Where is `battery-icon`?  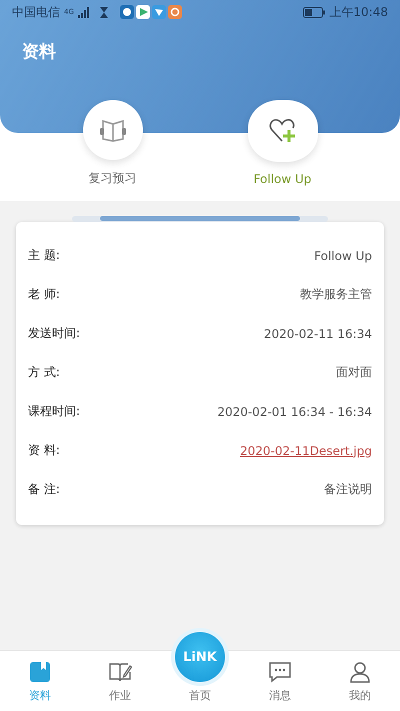
battery-icon is located at coordinates (314, 12).